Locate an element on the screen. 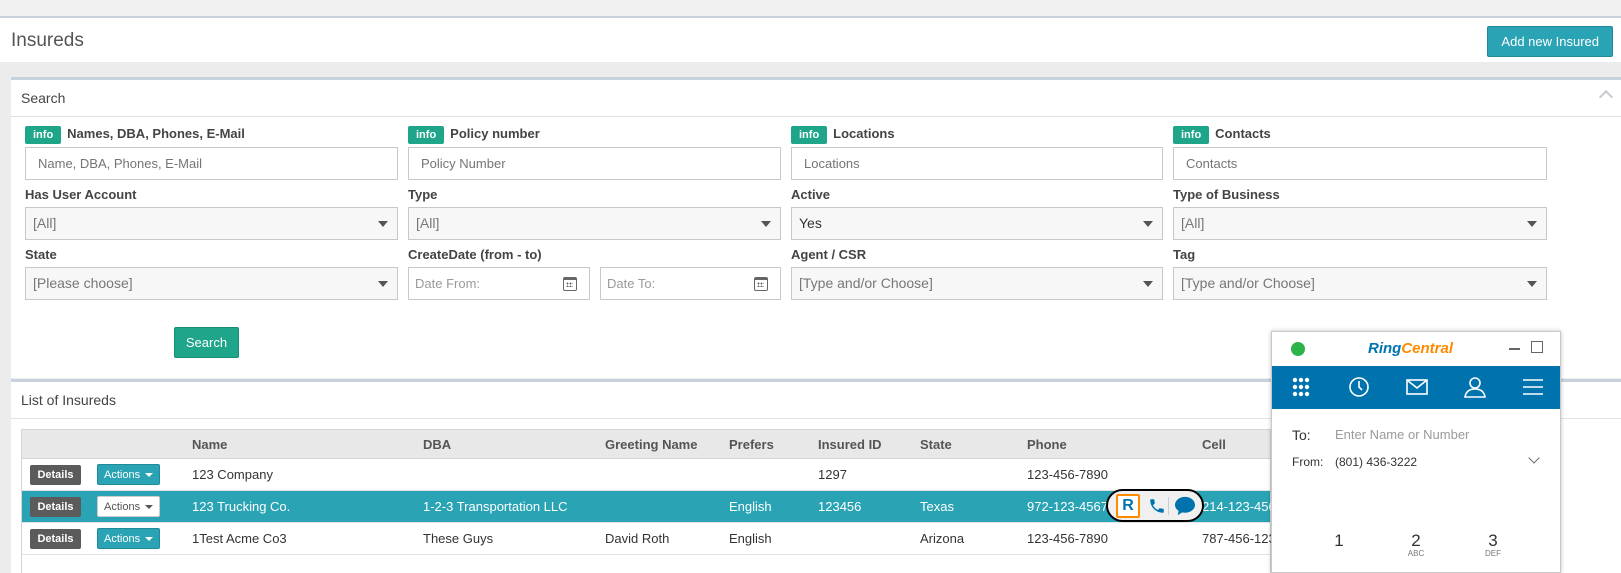 The width and height of the screenshot is (1621, 573). chevron-down-icon is located at coordinates (1534, 458).